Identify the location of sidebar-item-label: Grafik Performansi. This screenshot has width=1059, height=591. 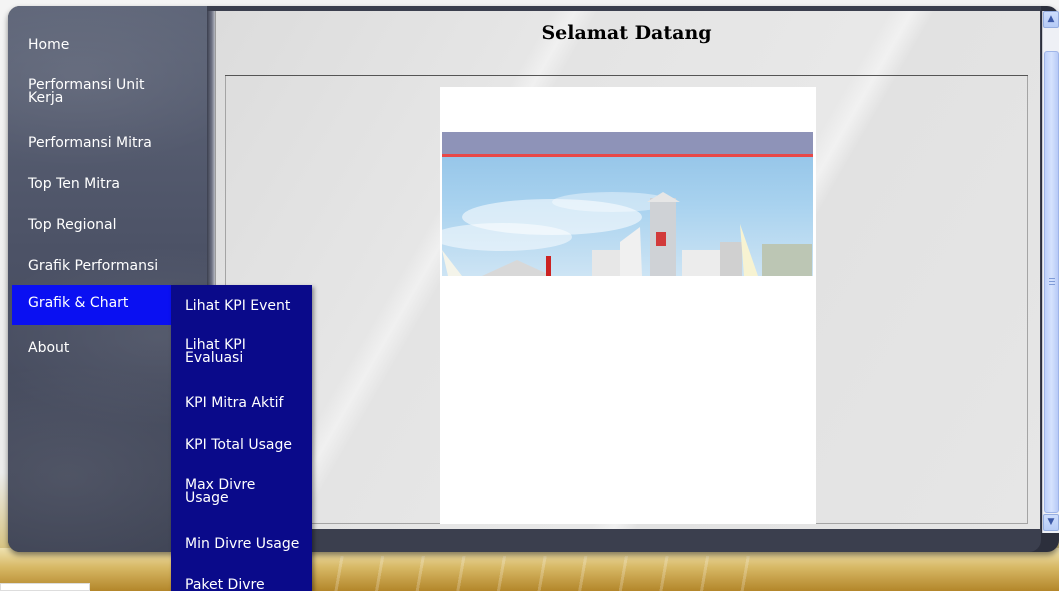
(93, 266).